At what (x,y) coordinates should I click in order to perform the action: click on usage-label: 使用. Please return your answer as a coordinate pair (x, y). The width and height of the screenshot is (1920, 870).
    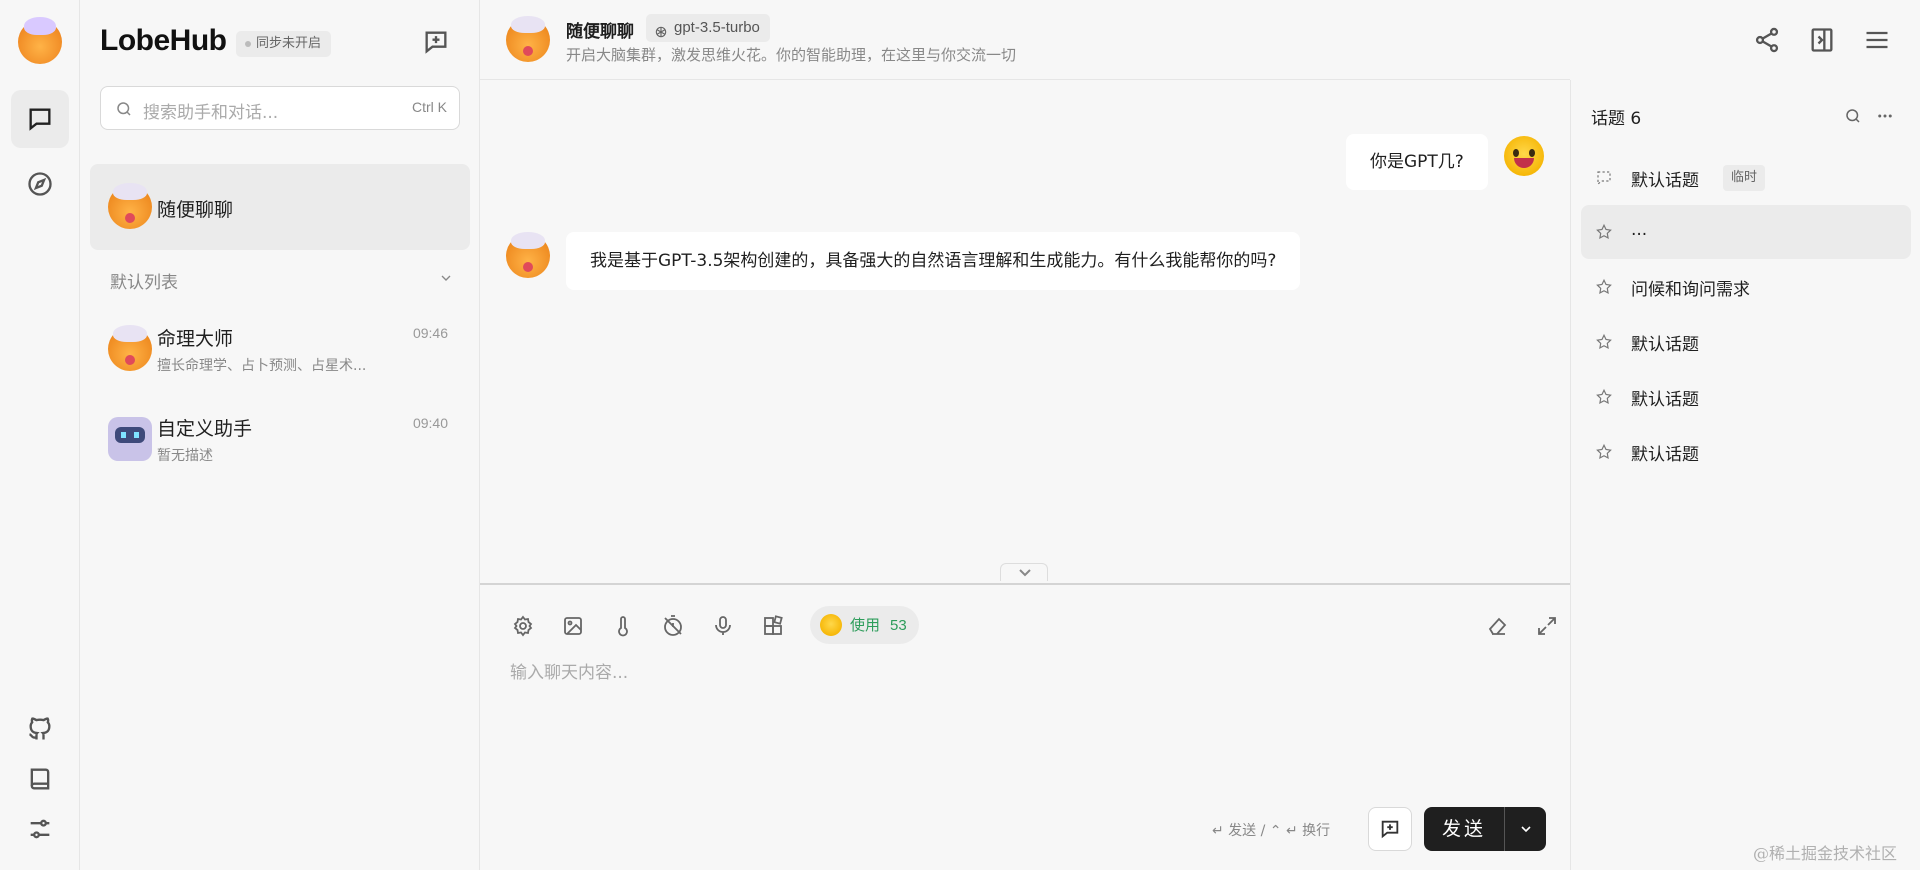
    Looking at the image, I should click on (865, 625).